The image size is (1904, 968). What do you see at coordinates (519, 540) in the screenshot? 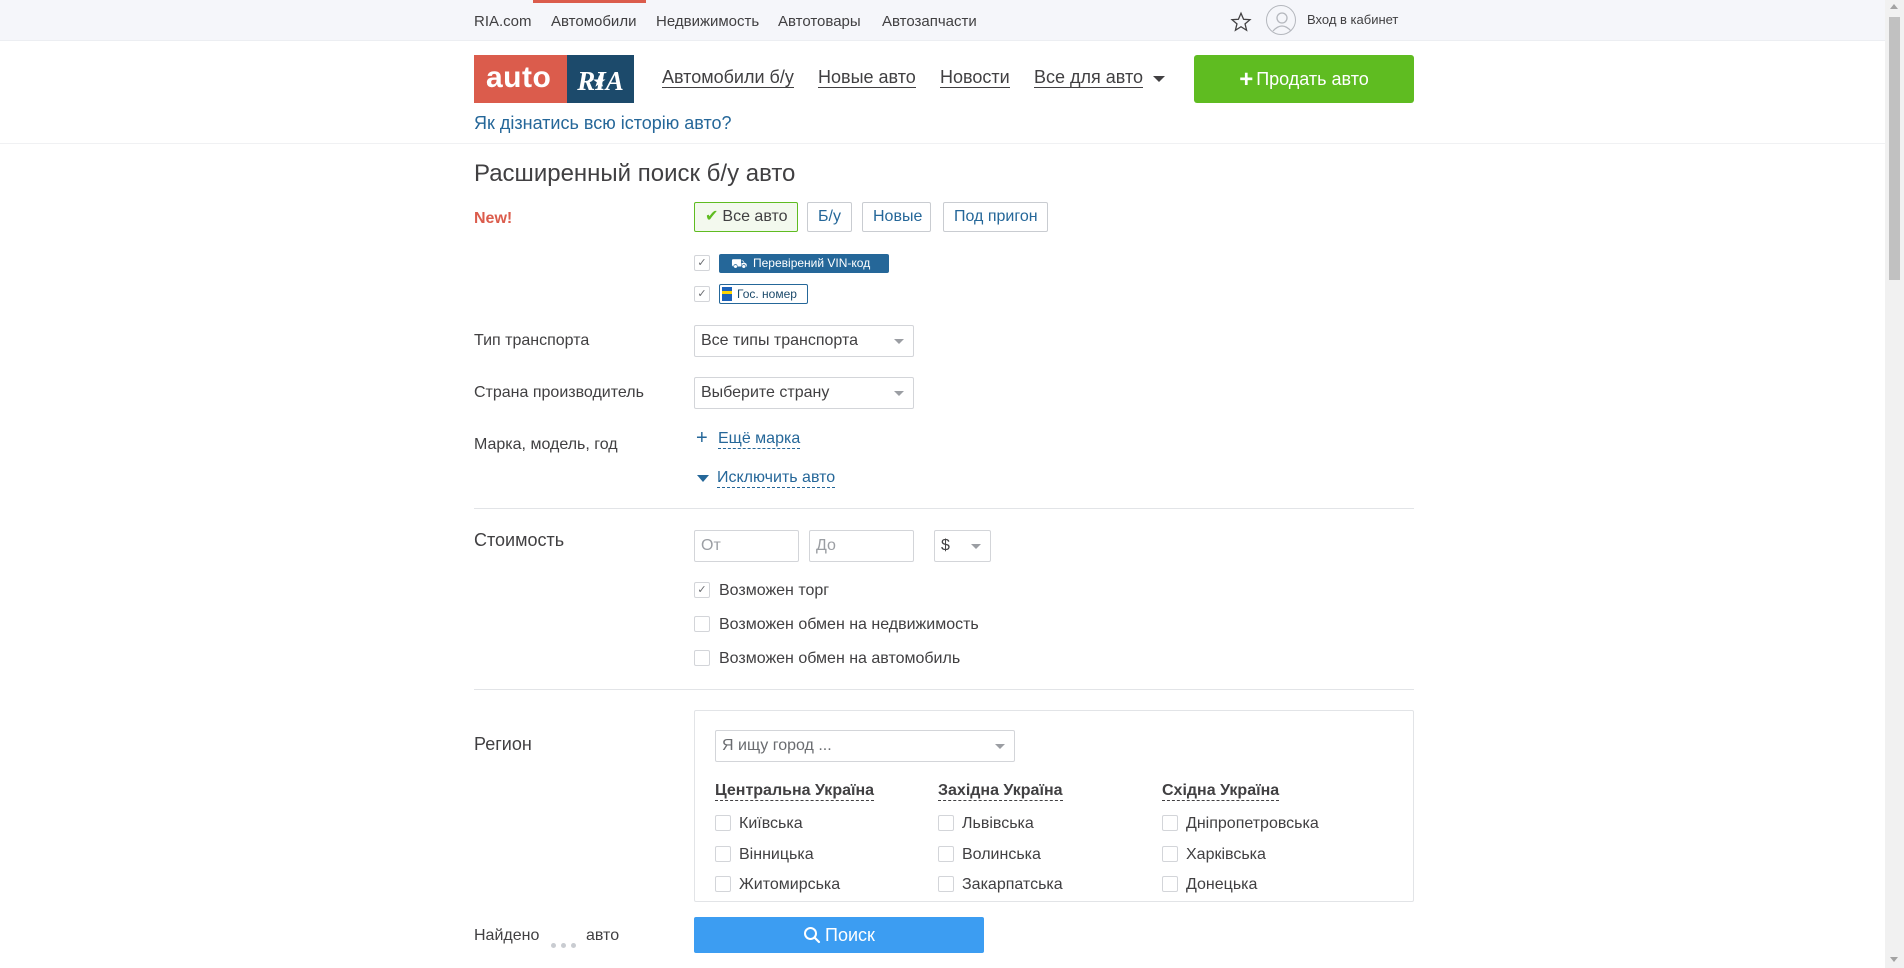
I see `price-label: Стоимость` at bounding box center [519, 540].